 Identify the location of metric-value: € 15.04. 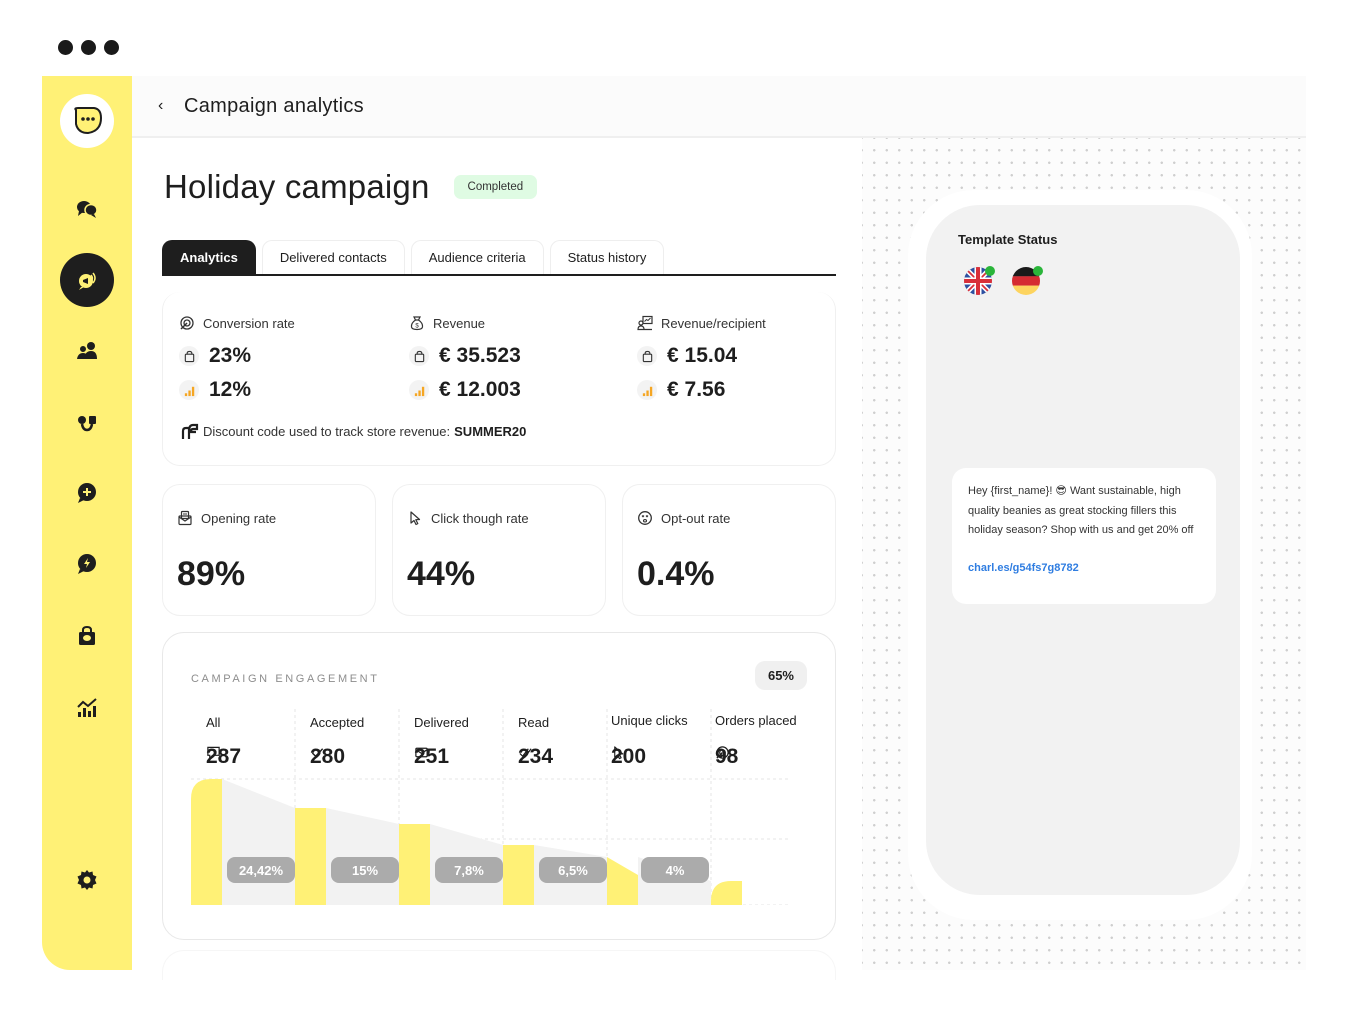
(702, 355).